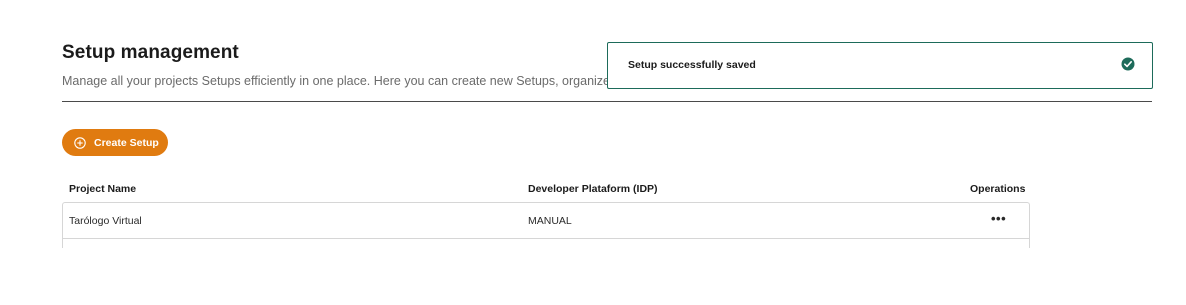 The width and height of the screenshot is (1186, 305). I want to click on column-header-project-name: Project Name, so click(103, 189).